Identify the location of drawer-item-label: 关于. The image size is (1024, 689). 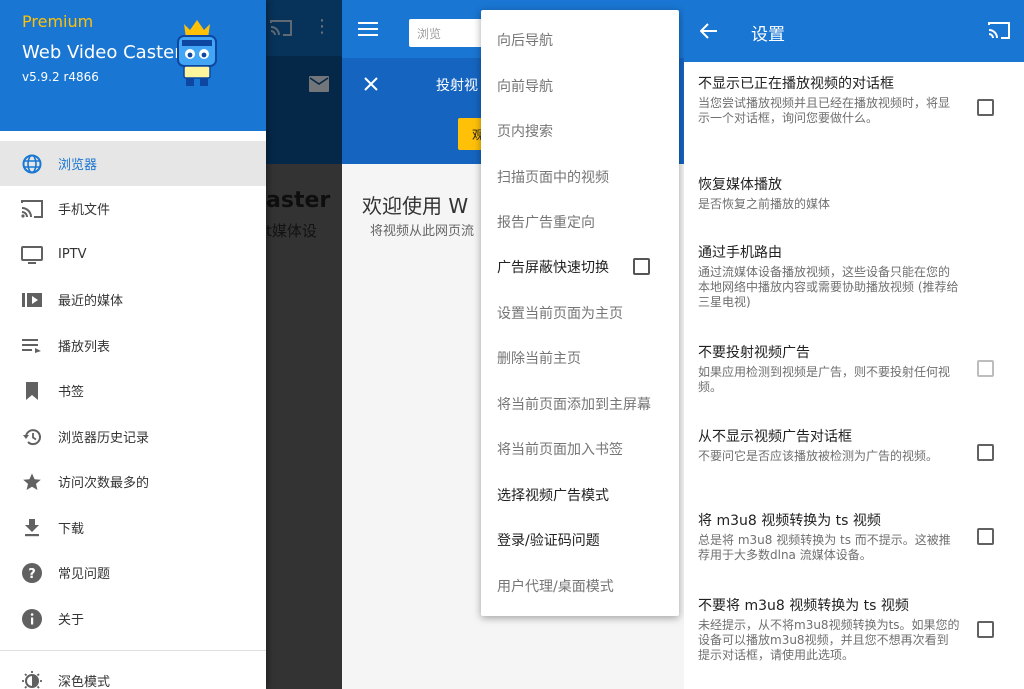
(71, 620).